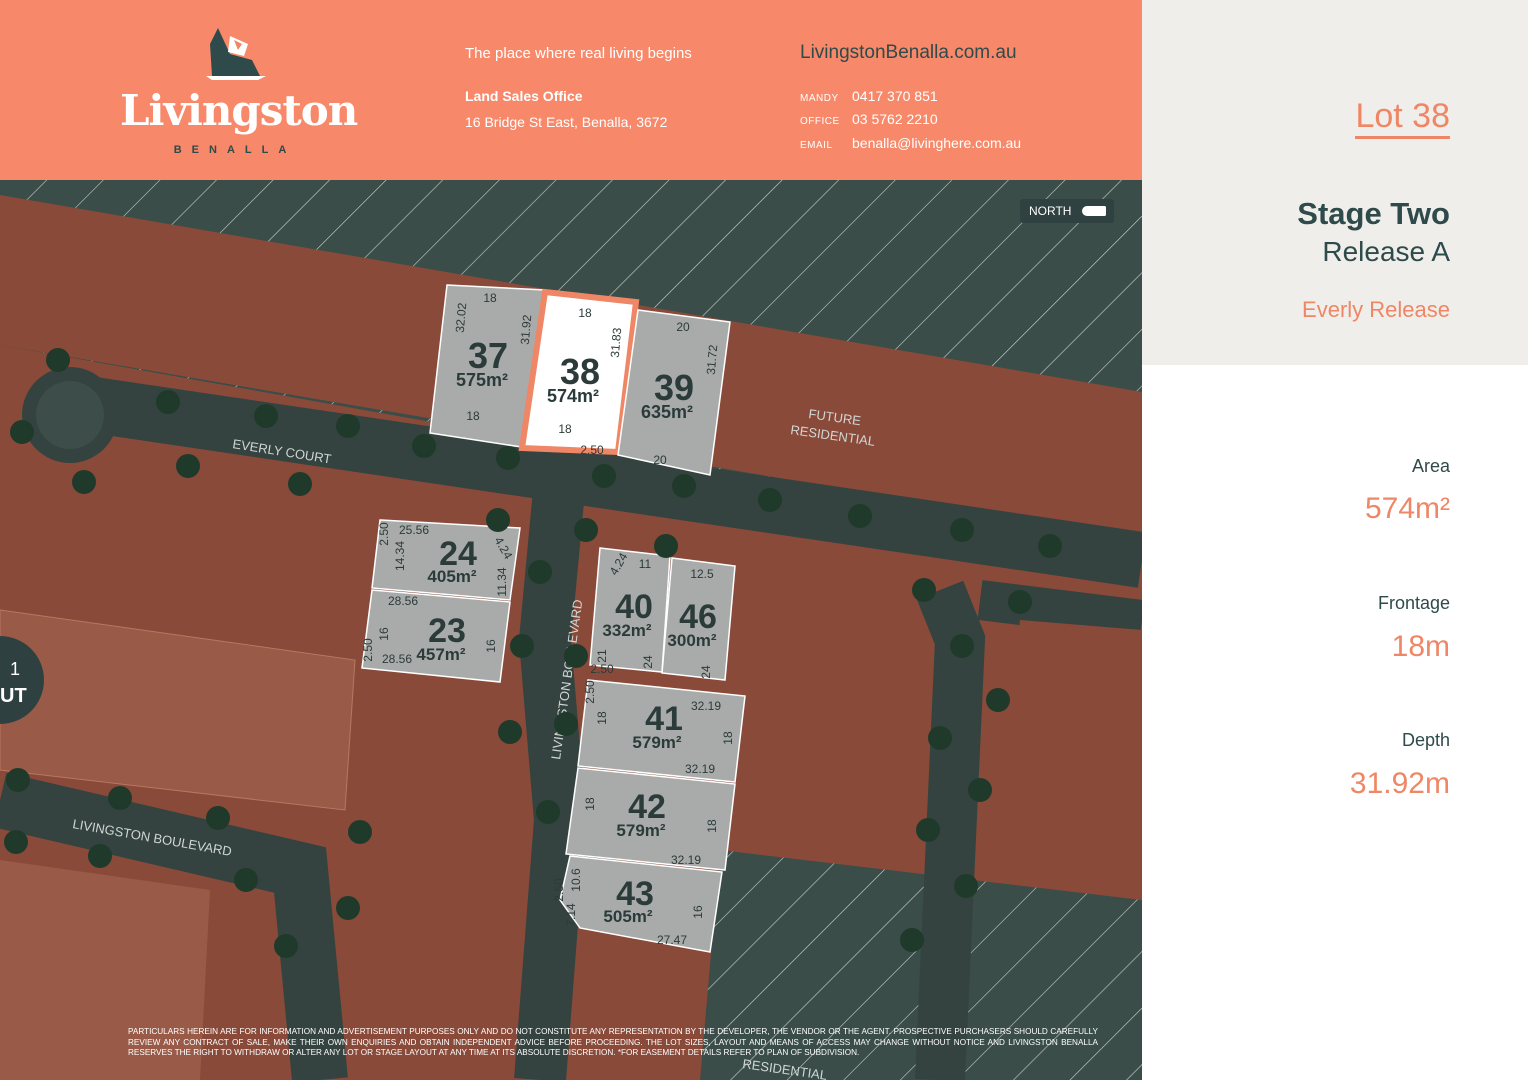  What do you see at coordinates (578, 53) in the screenshot?
I see `tagline: The place where real living begins` at bounding box center [578, 53].